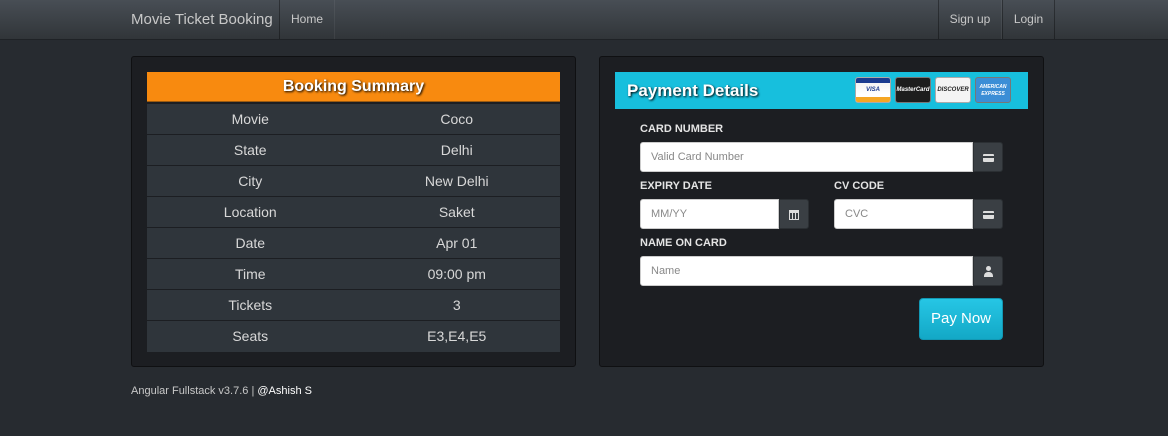  Describe the element at coordinates (307, 19) in the screenshot. I see `nav-home-link: Home` at that location.